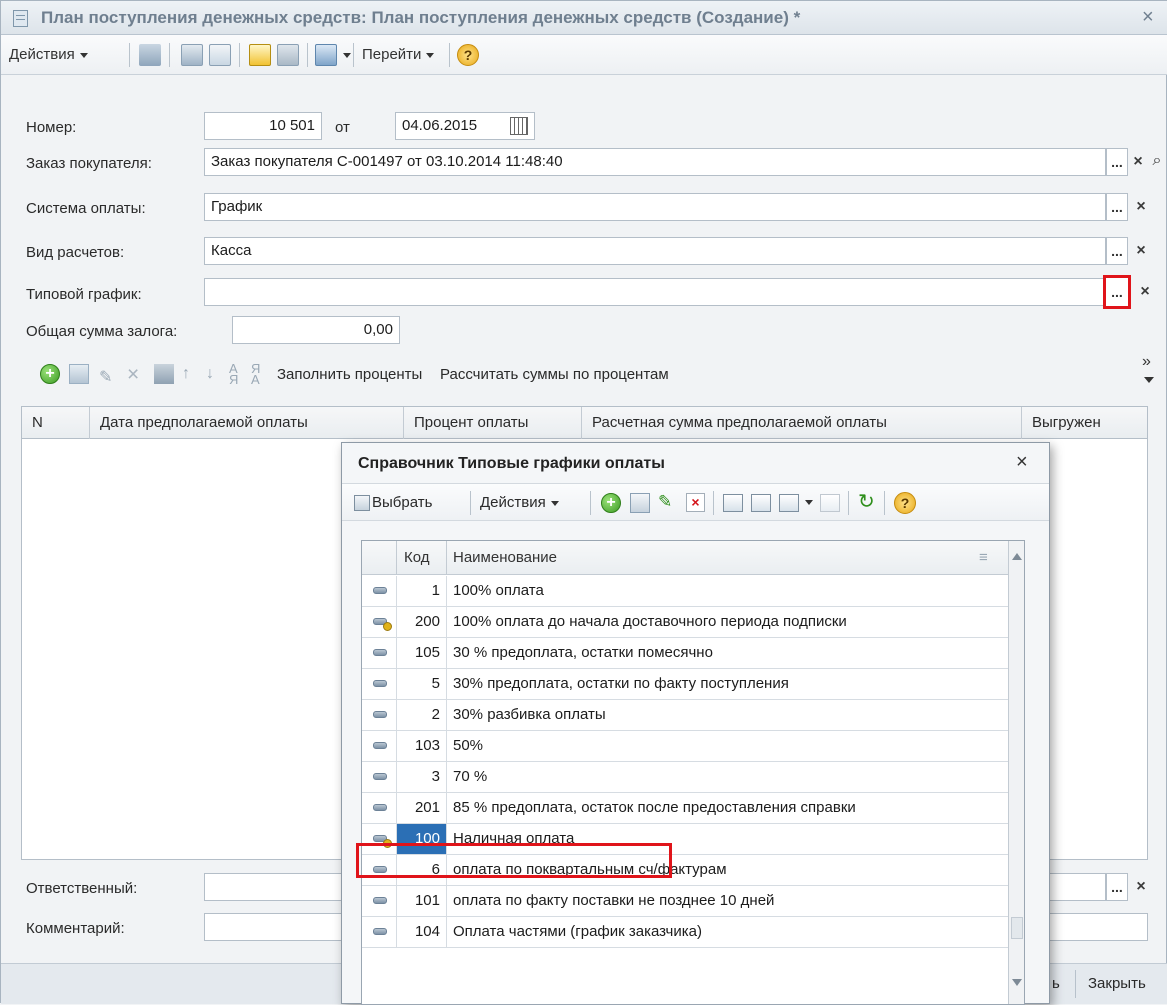 This screenshot has width=1167, height=1005. What do you see at coordinates (866, 501) in the screenshot?
I see `refresh-icon: ↻` at bounding box center [866, 501].